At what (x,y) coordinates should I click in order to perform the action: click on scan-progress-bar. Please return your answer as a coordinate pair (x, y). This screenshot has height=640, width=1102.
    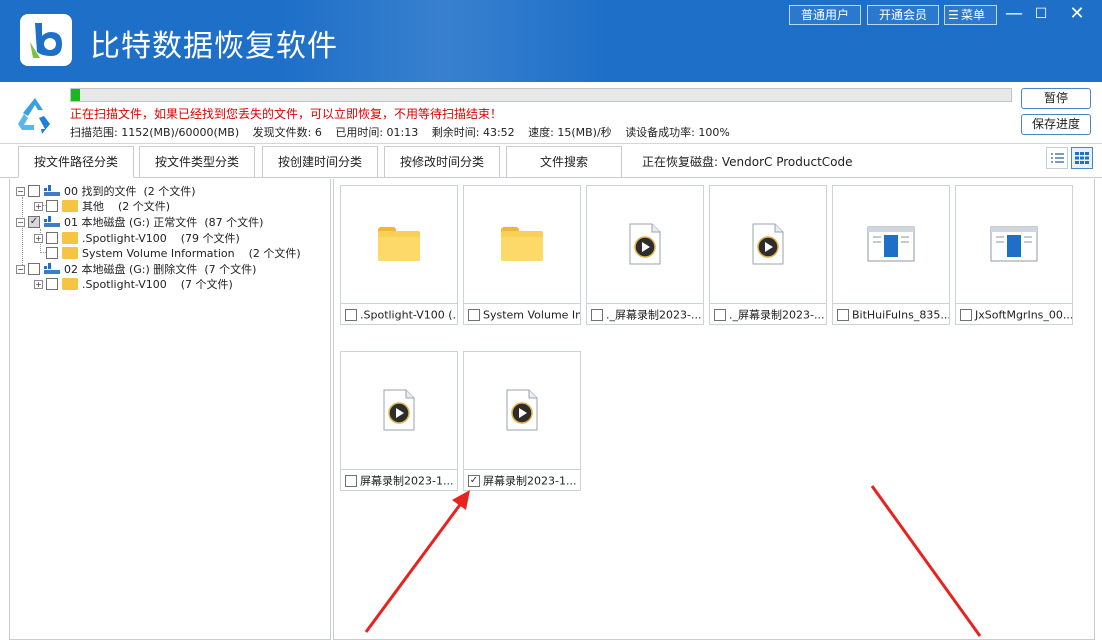
    Looking at the image, I should click on (541, 95).